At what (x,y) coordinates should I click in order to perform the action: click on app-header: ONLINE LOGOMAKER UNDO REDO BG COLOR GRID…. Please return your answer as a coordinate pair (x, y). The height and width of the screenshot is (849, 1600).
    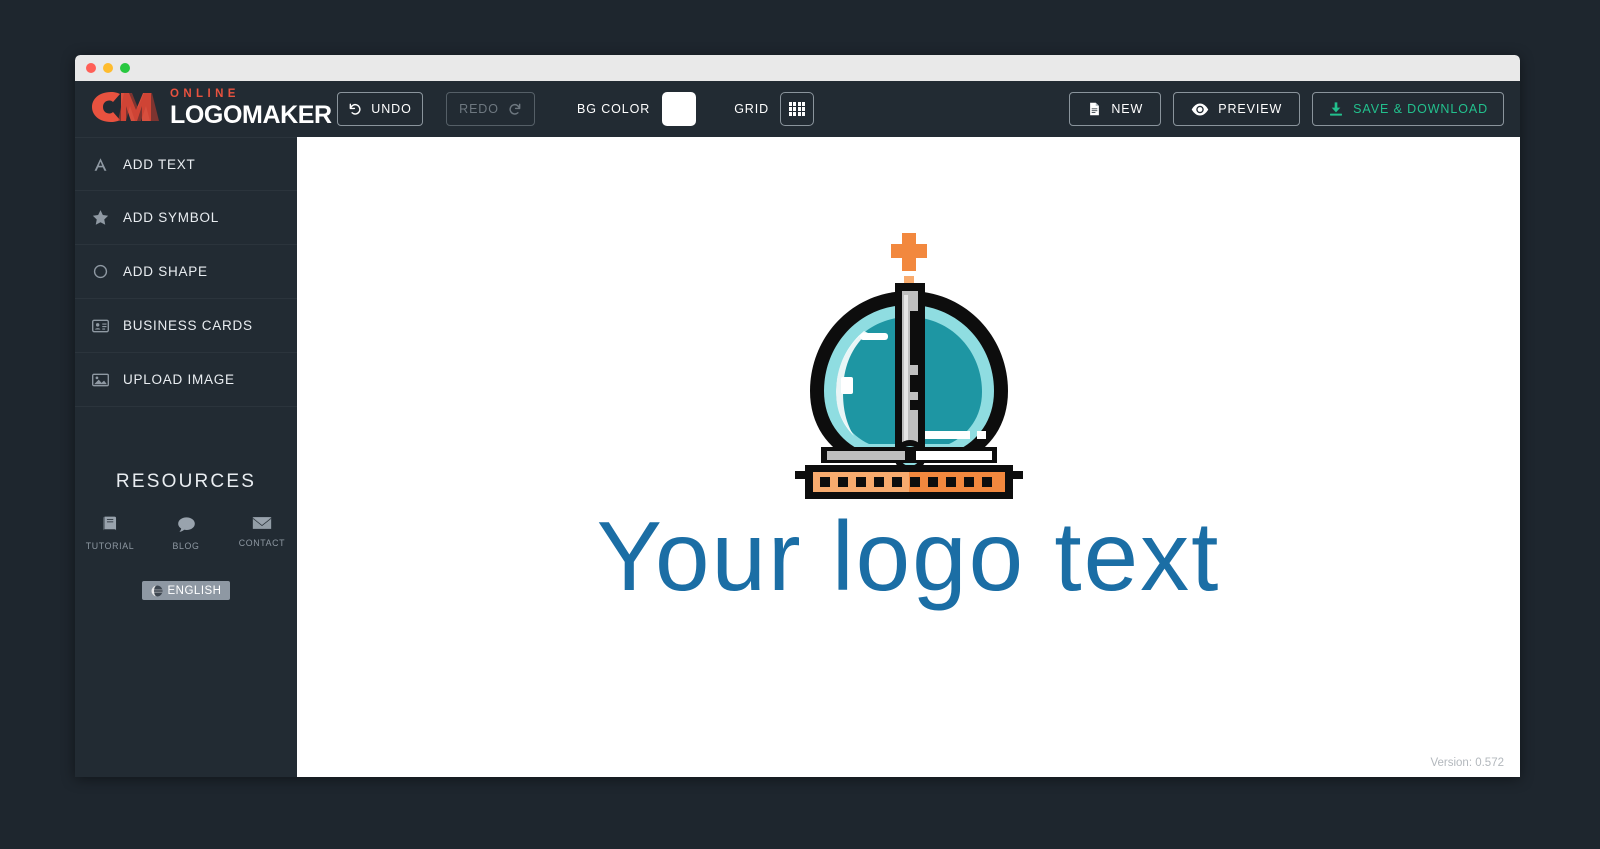
    Looking at the image, I should click on (797, 109).